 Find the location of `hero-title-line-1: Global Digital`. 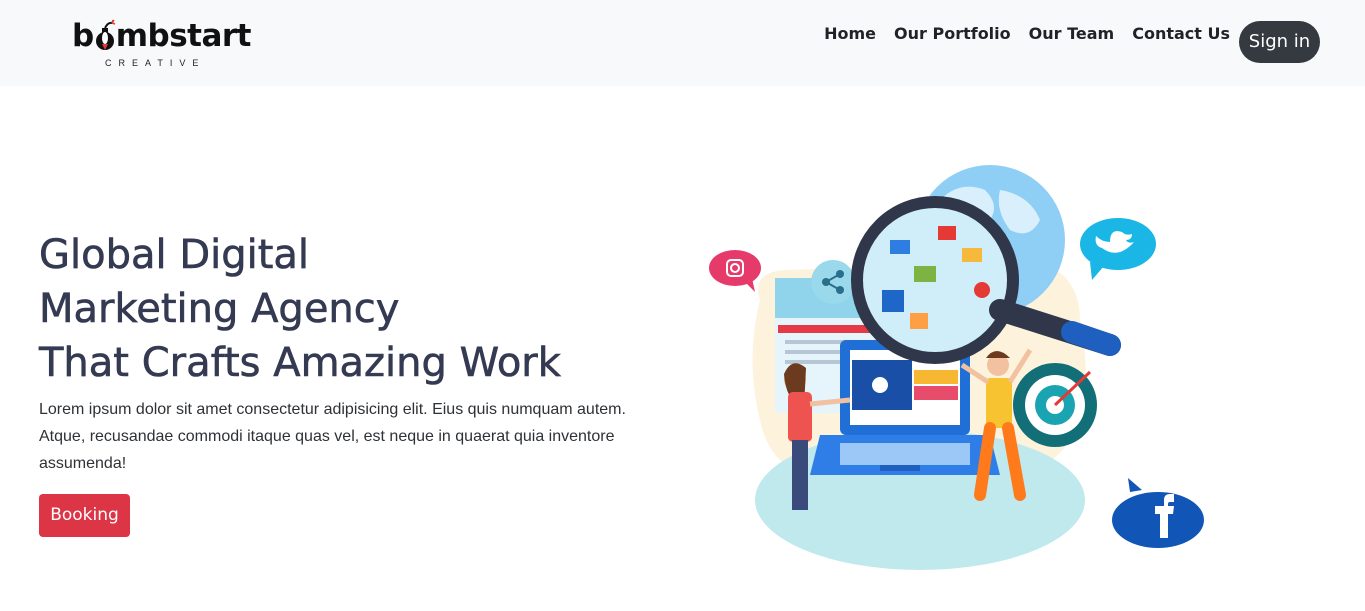

hero-title-line-1: Global Digital is located at coordinates (174, 255).